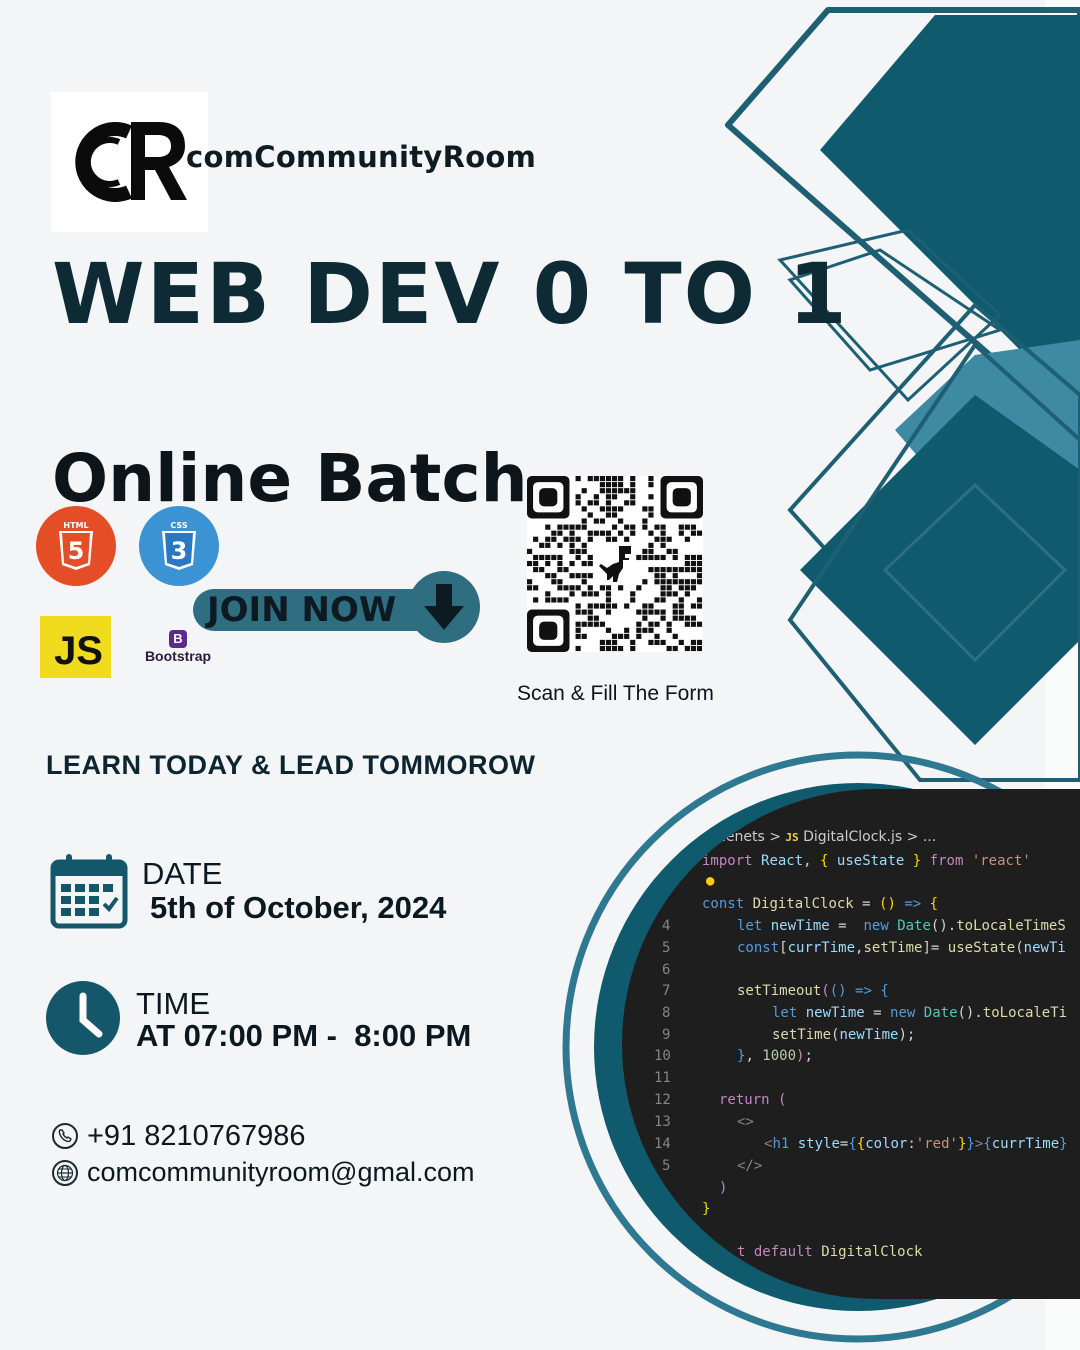  Describe the element at coordinates (662, 1144) in the screenshot. I see `line-number: 14` at that location.